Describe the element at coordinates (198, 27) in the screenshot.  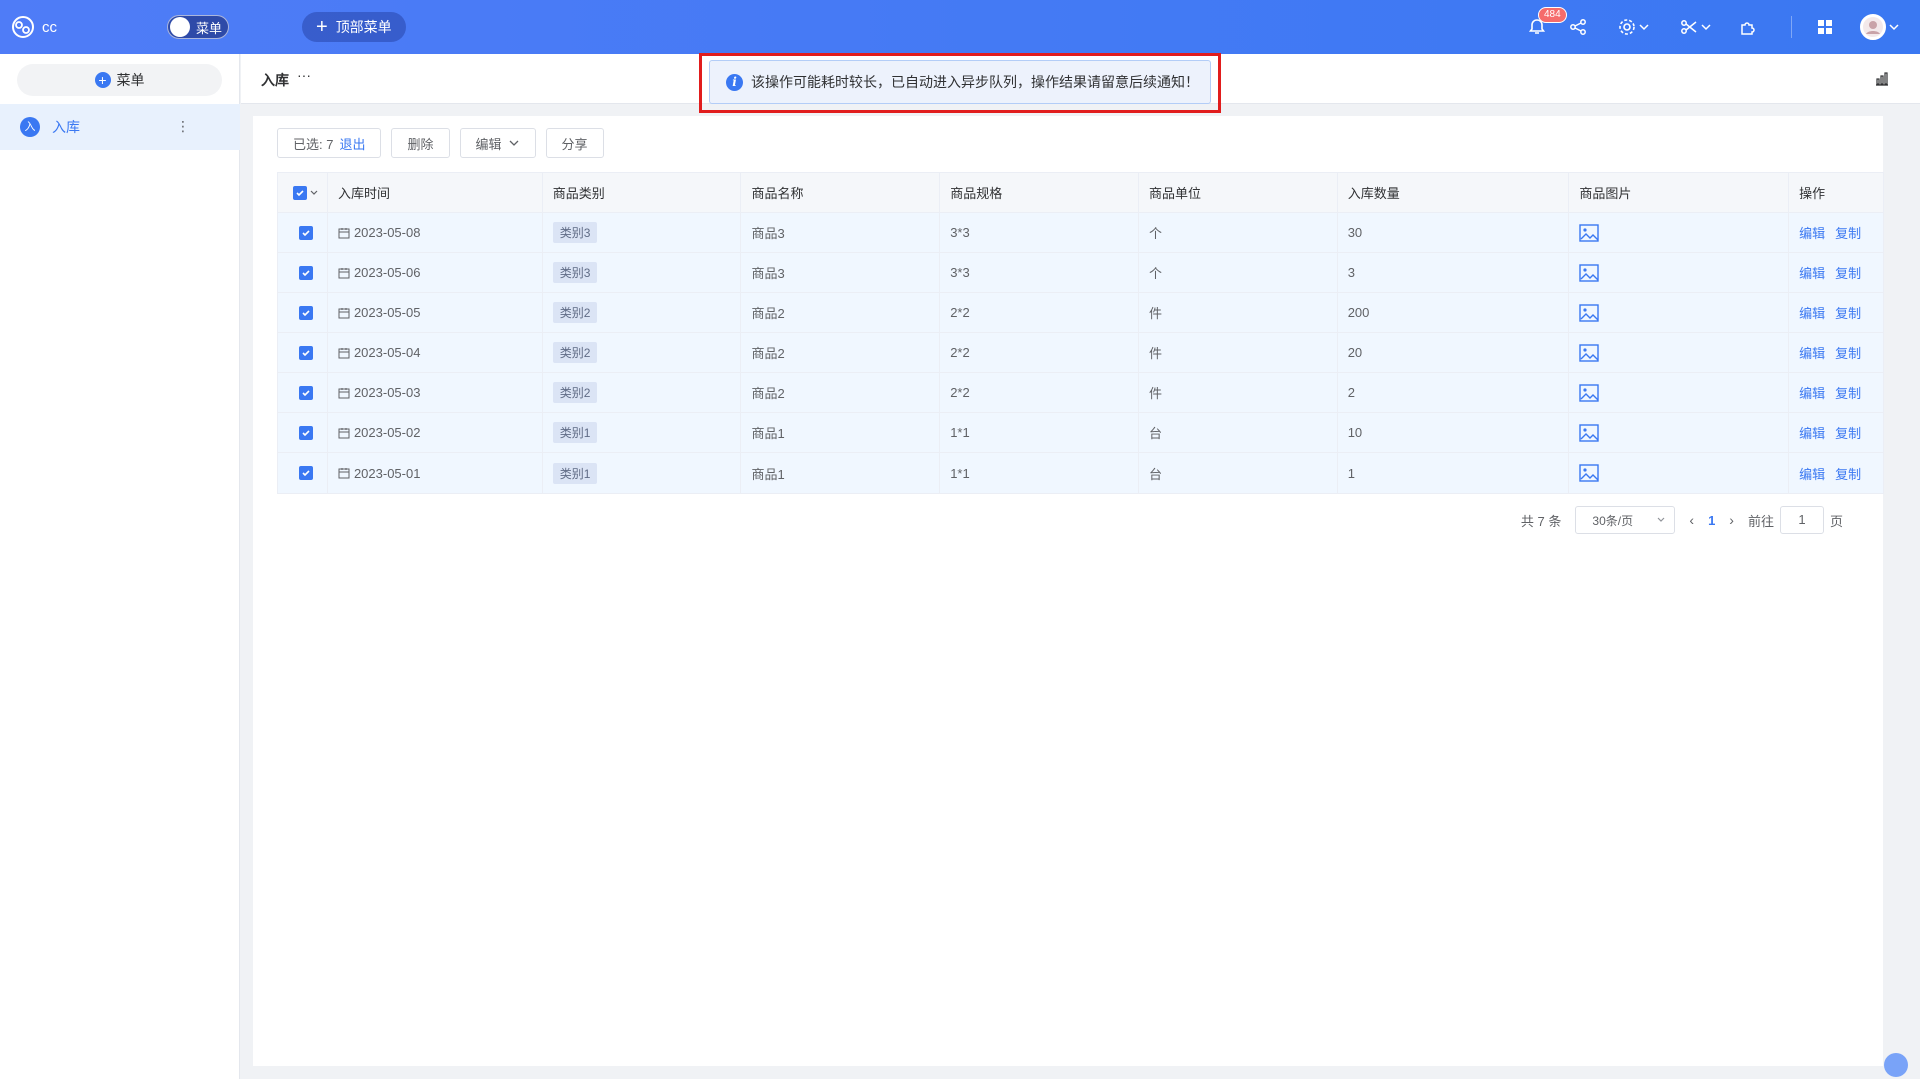
I see `menu-toggle: 菜单` at that location.